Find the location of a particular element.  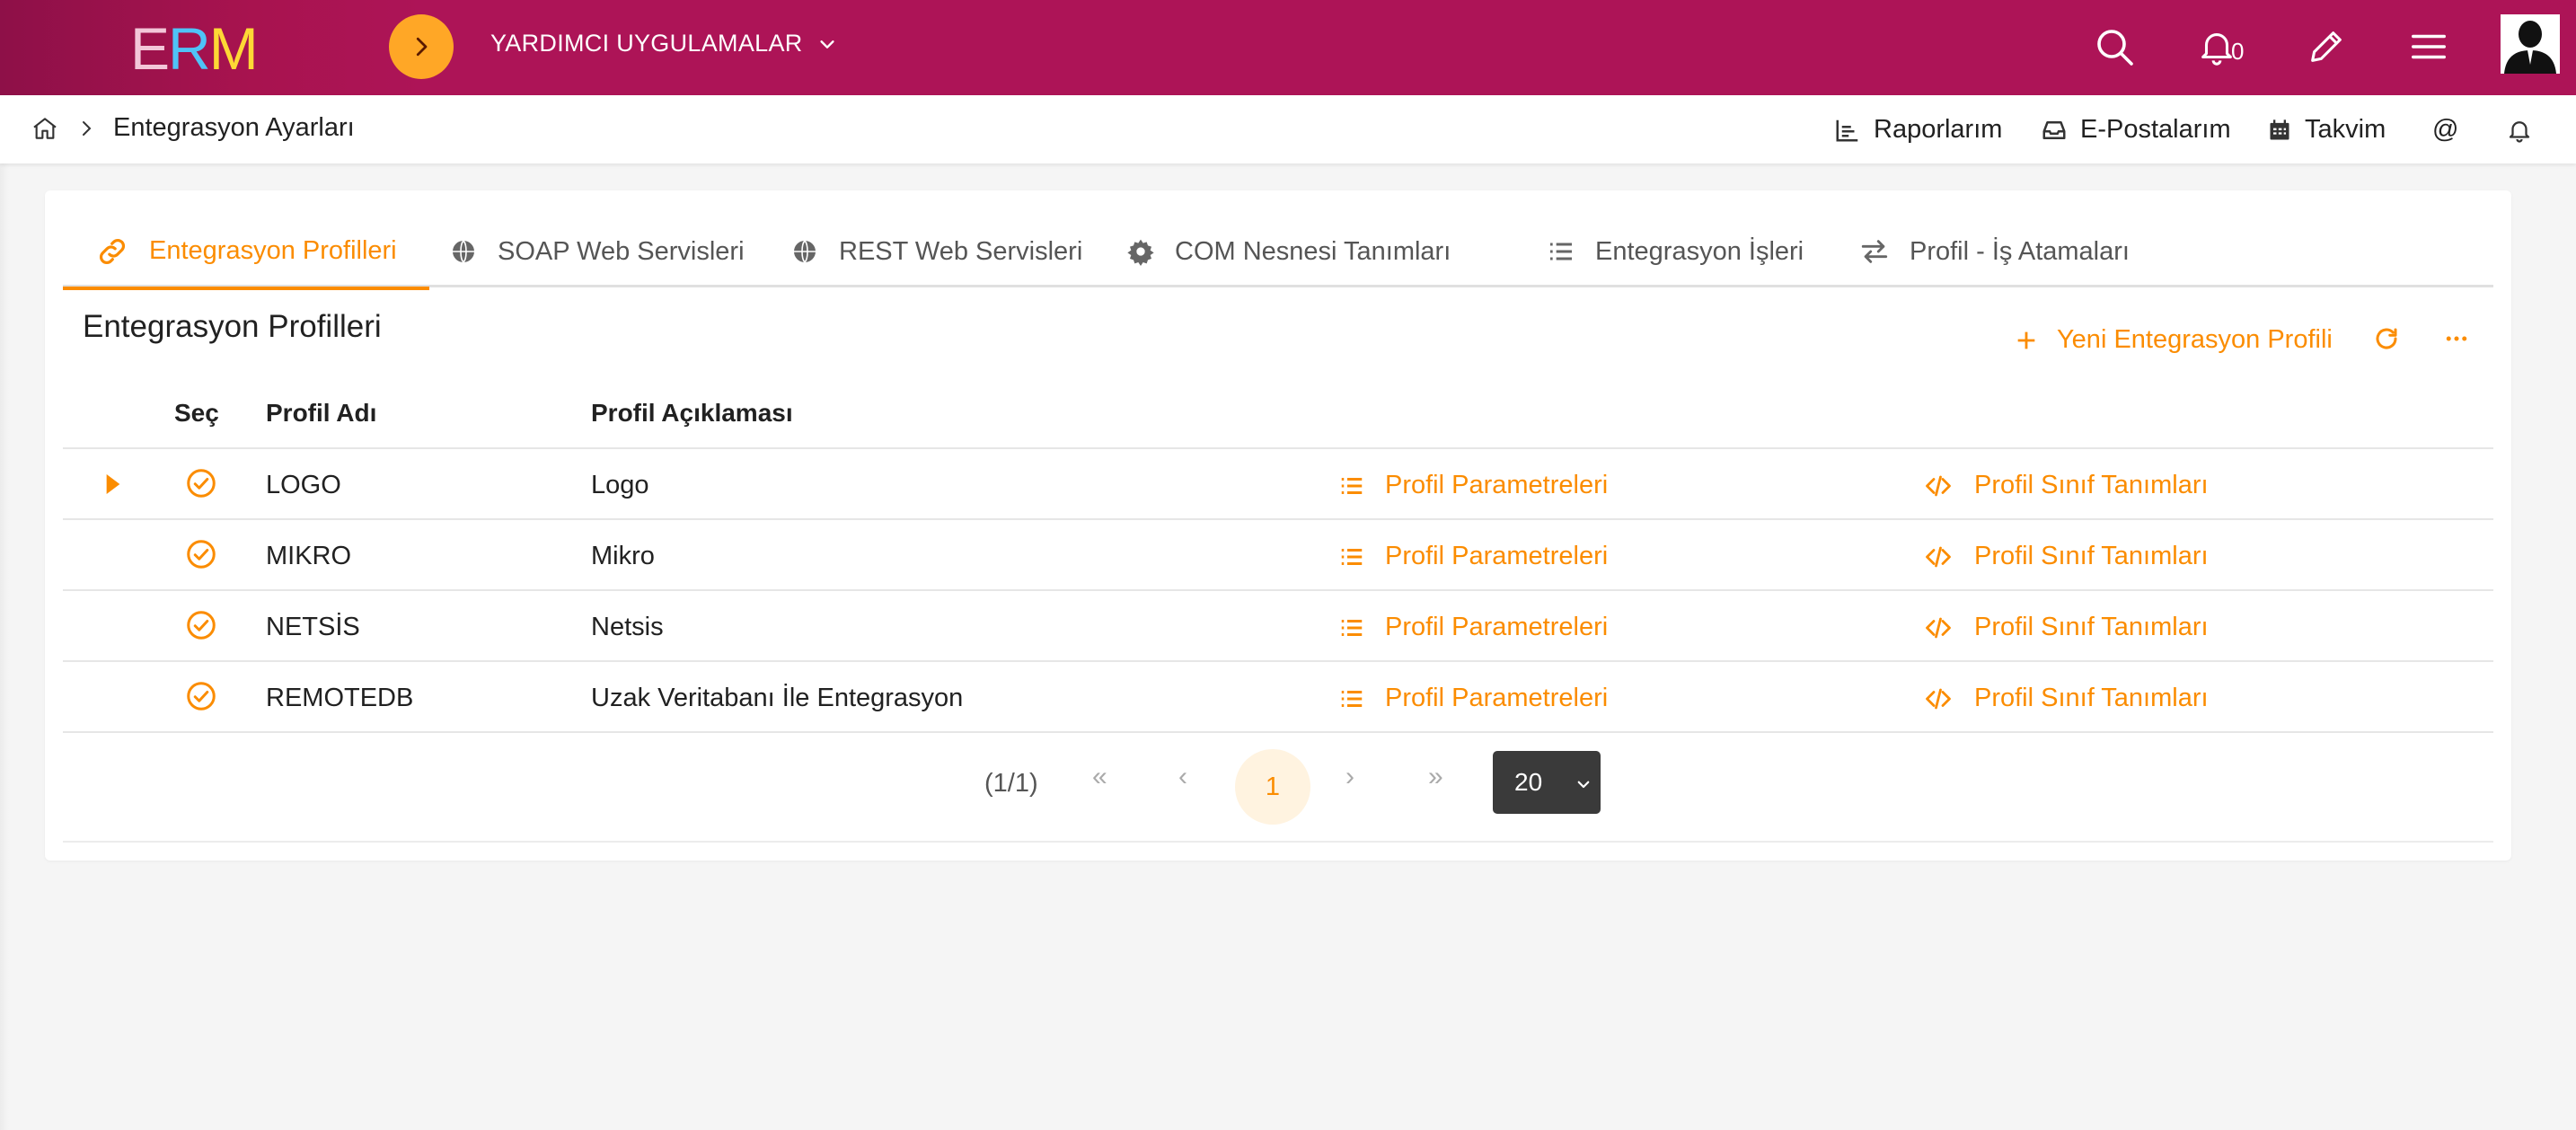

notification-count: 0 is located at coordinates (2238, 51).